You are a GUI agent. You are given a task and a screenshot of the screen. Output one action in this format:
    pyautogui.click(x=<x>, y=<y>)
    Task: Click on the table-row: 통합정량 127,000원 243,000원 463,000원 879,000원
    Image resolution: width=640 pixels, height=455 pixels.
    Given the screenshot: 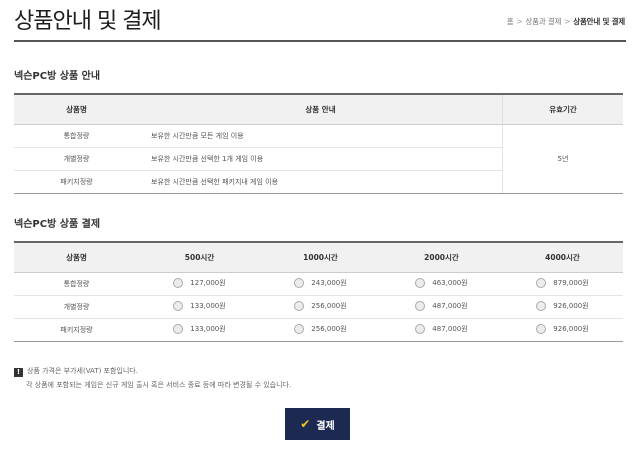 What is the action you would take?
    pyautogui.click(x=318, y=284)
    